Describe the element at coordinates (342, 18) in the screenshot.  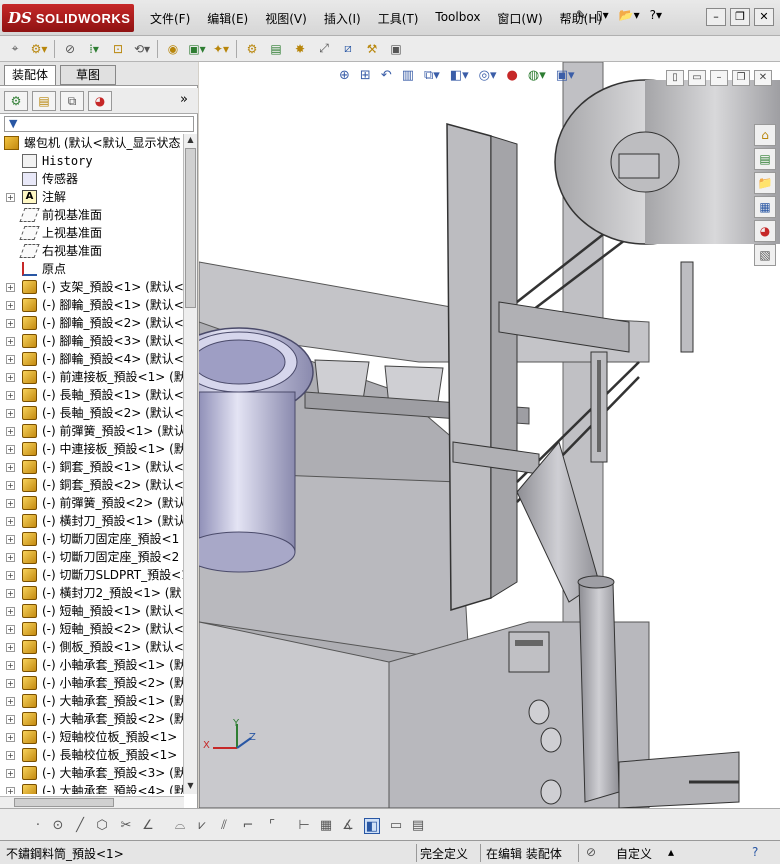
I see `menu-insert: 插入(I)` at that location.